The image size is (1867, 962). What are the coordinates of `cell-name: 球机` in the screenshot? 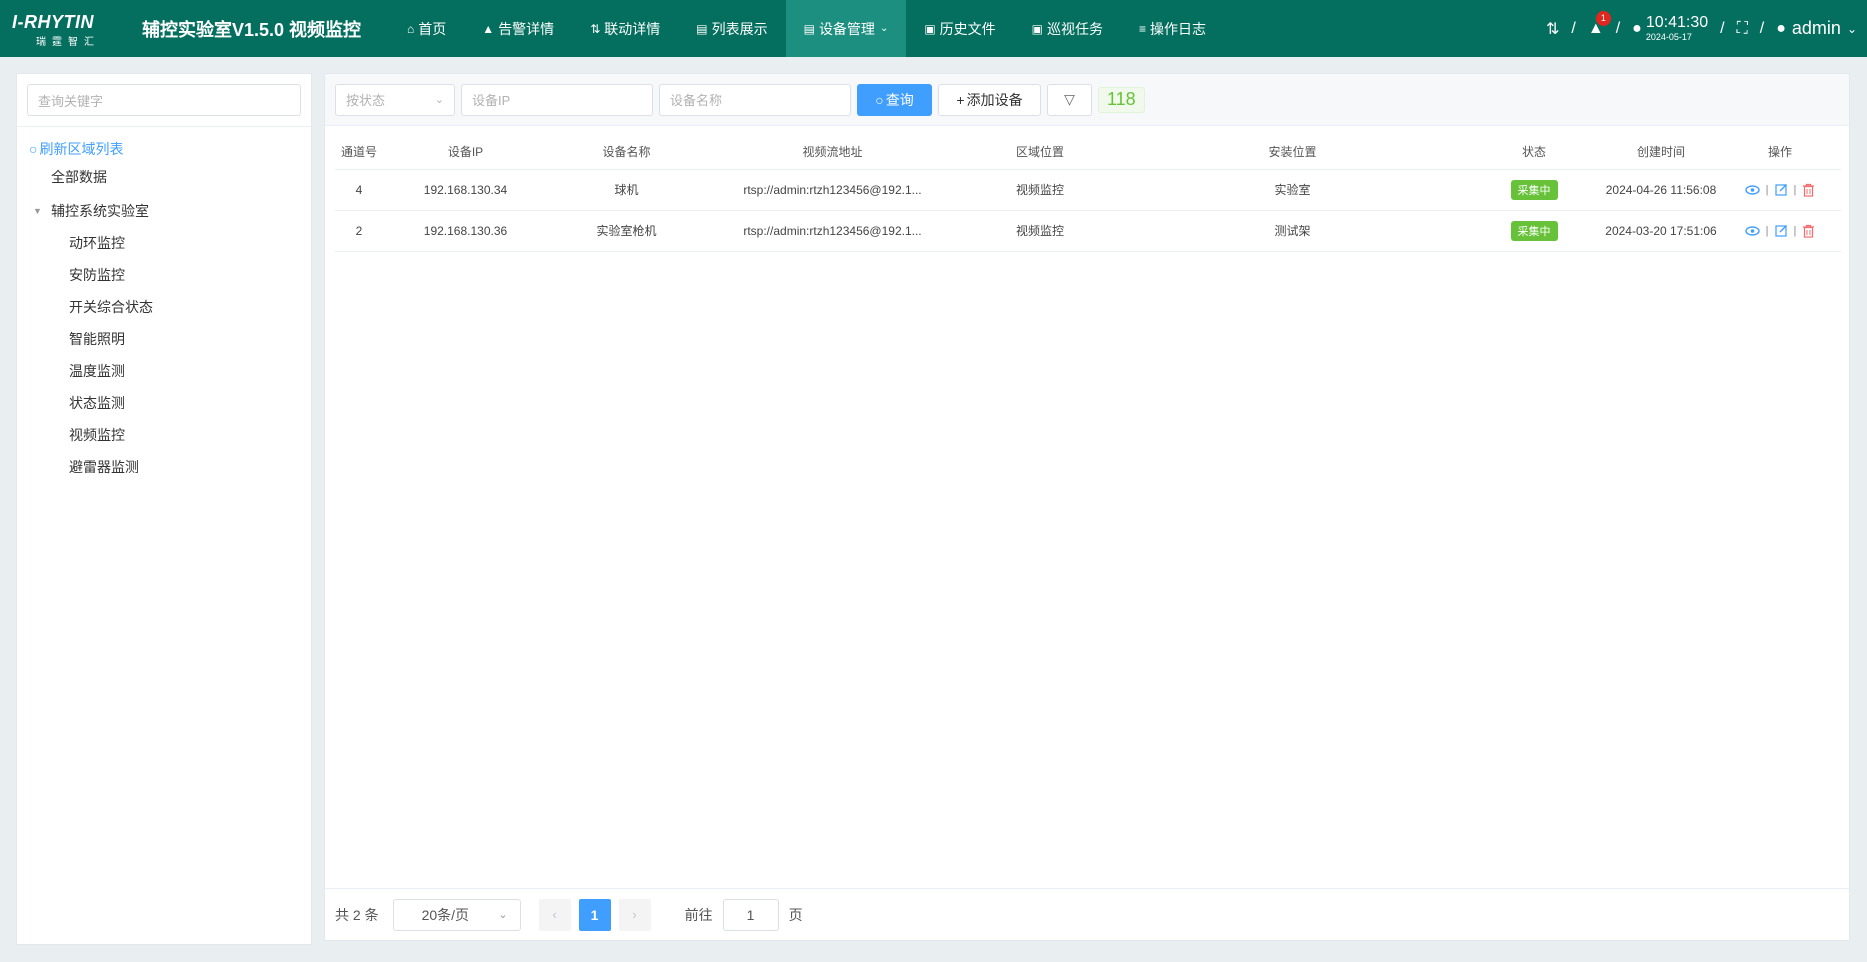 It's located at (626, 190).